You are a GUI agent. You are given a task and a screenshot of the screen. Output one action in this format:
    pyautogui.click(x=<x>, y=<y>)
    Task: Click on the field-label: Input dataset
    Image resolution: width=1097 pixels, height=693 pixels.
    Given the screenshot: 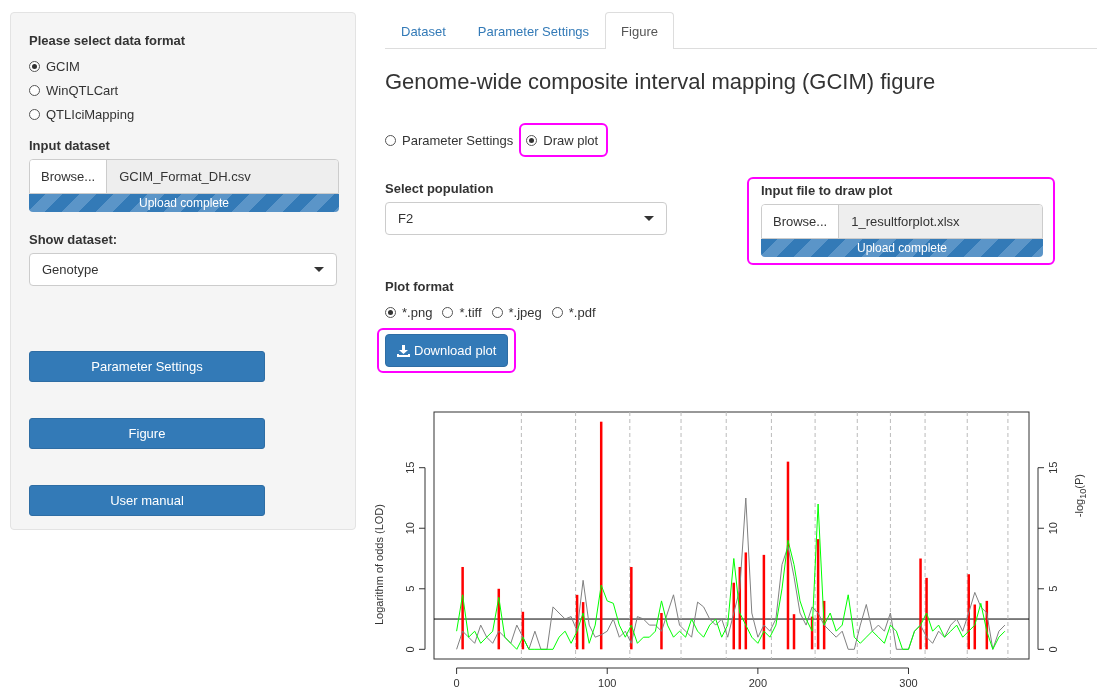 What is the action you would take?
    pyautogui.click(x=70, y=145)
    